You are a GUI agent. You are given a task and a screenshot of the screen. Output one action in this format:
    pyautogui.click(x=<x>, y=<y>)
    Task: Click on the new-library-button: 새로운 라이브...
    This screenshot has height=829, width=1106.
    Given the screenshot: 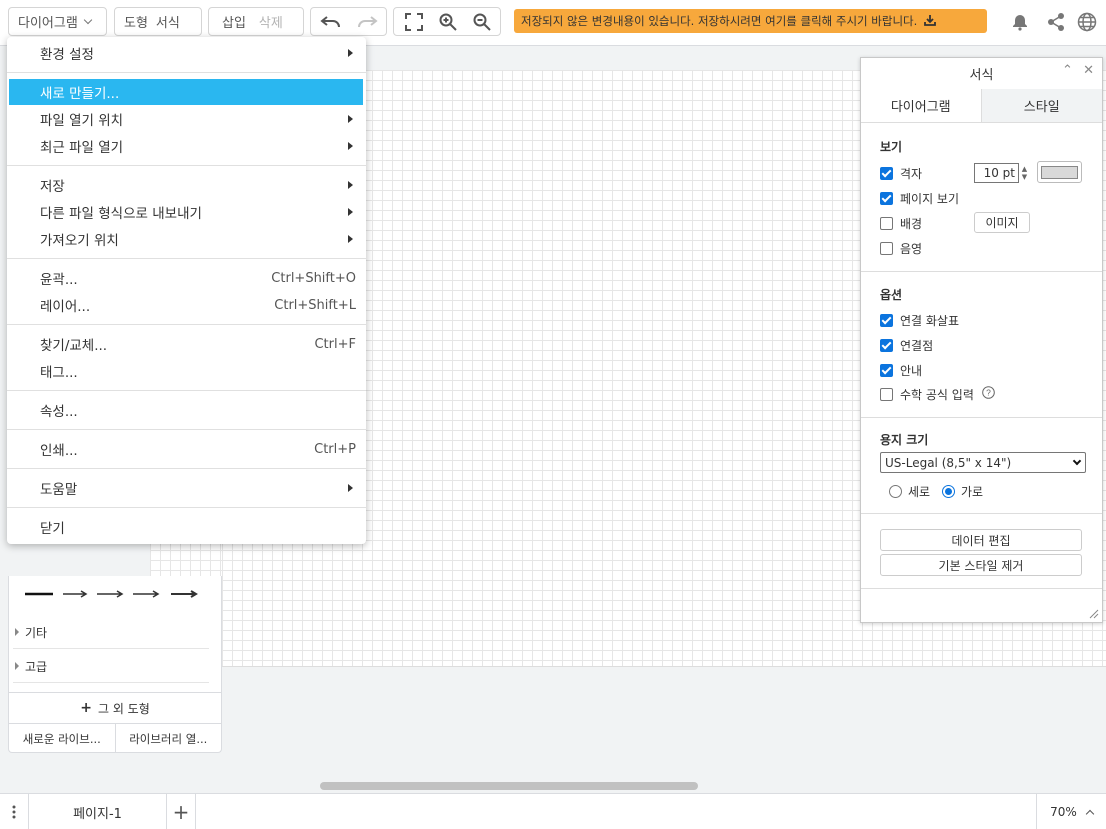 What is the action you would take?
    pyautogui.click(x=62, y=738)
    